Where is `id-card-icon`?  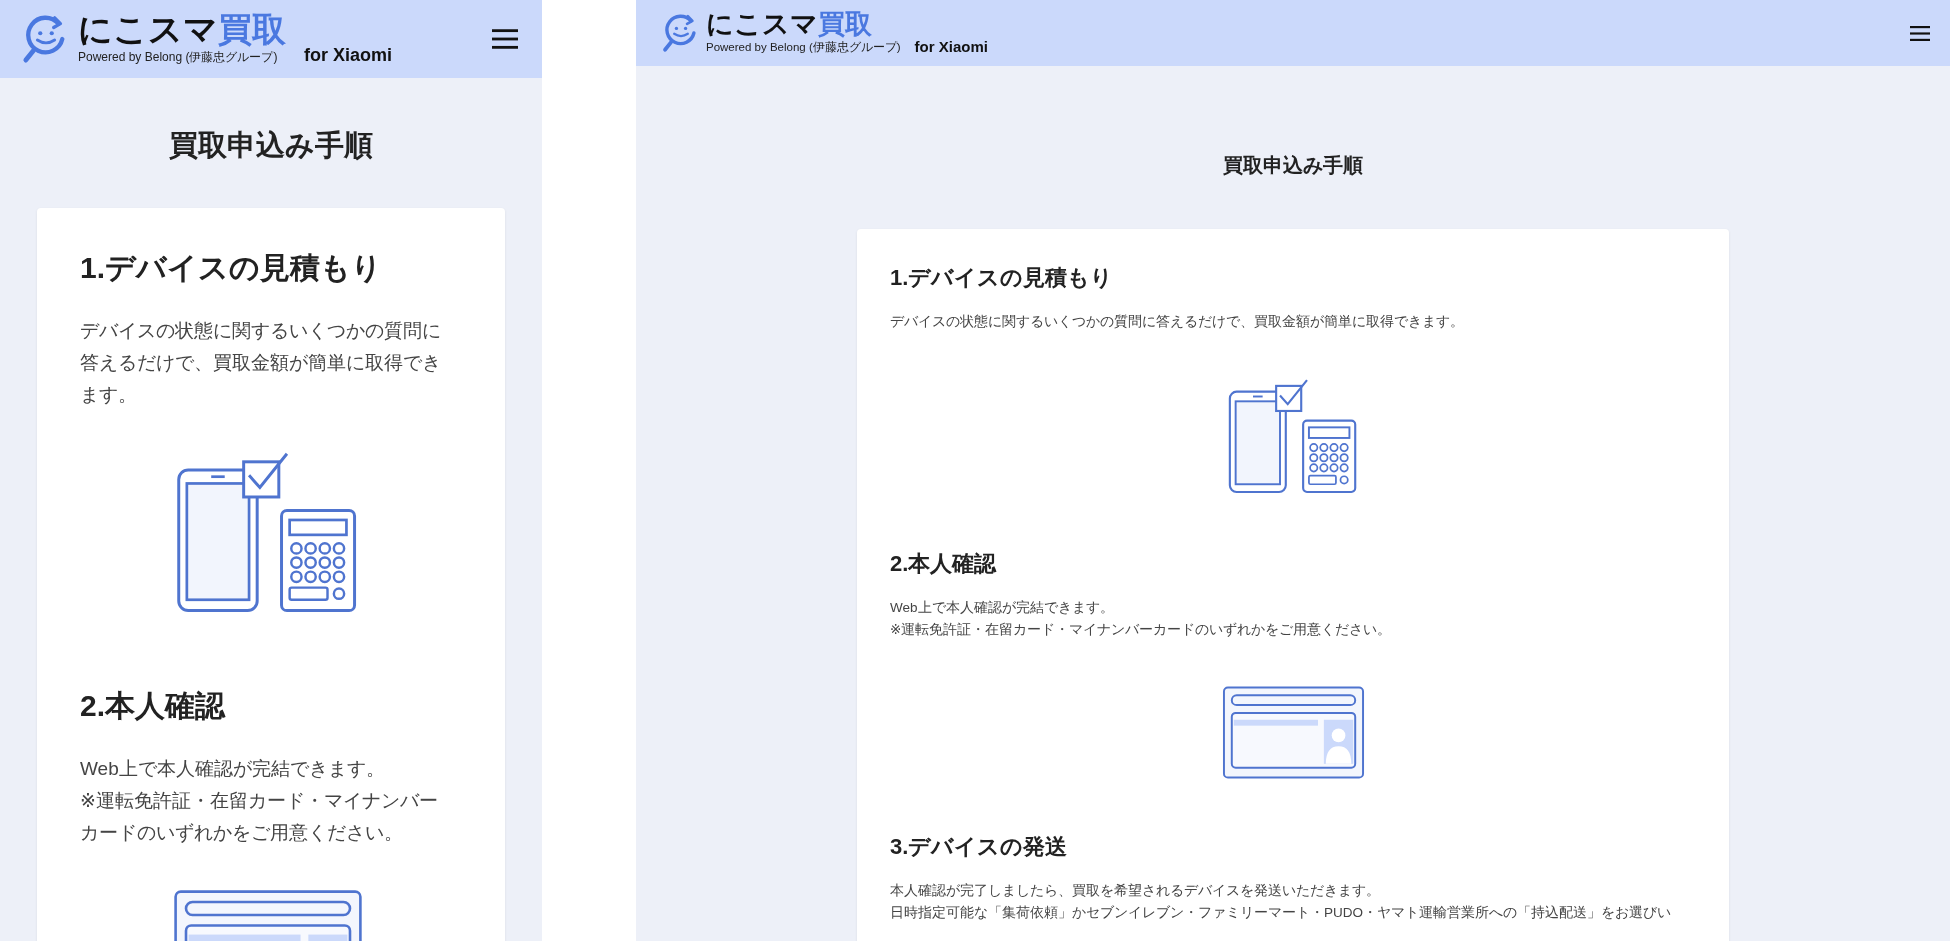
id-card-icon is located at coordinates (1293, 732).